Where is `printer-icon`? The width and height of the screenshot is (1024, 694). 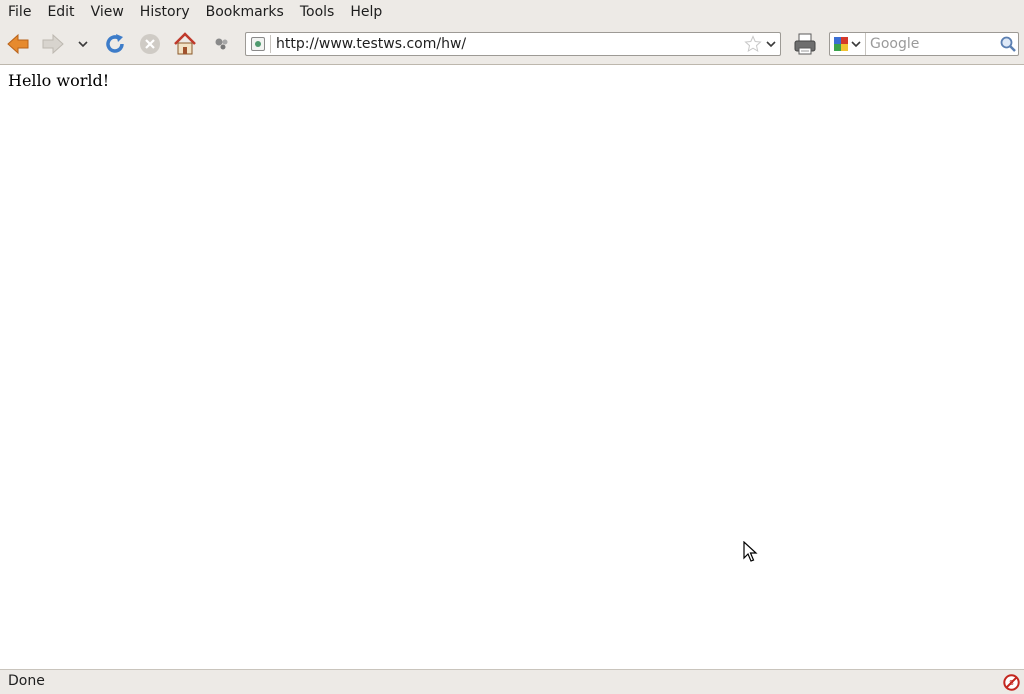 printer-icon is located at coordinates (805, 44).